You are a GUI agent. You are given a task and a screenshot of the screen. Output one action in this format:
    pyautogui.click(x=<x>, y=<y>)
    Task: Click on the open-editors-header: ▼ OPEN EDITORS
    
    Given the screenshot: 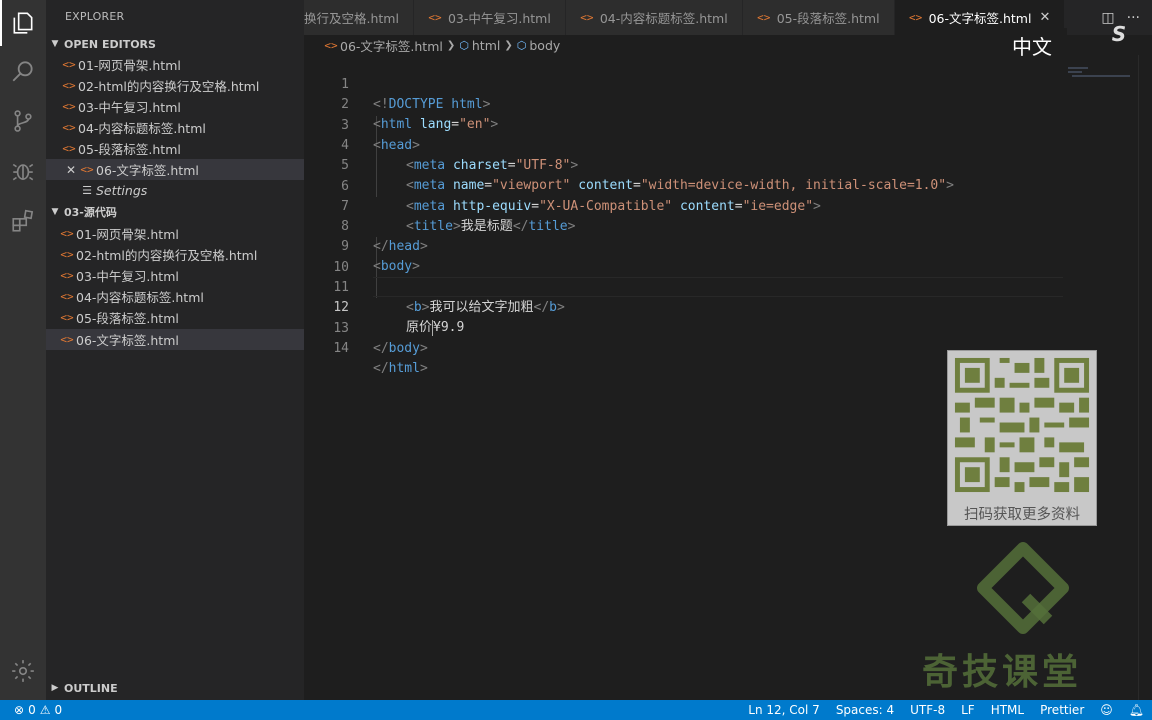 What is the action you would take?
    pyautogui.click(x=175, y=44)
    